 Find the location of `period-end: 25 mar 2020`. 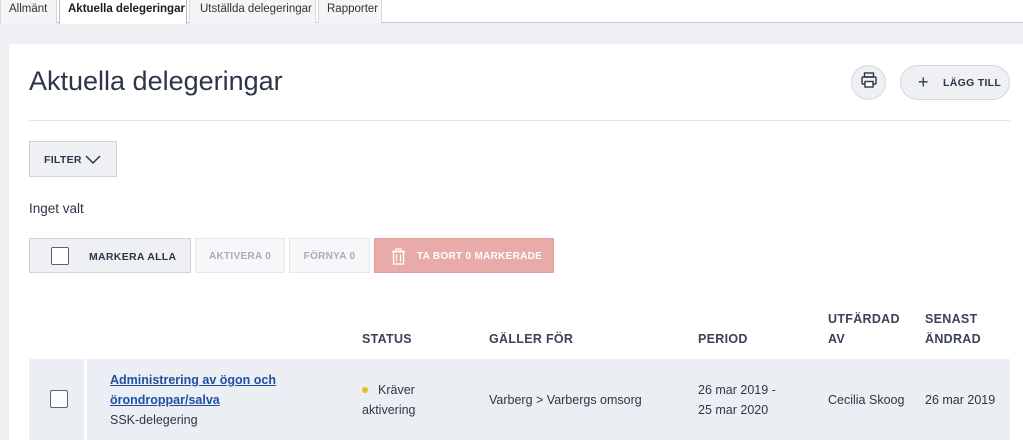

period-end: 25 mar 2020 is located at coordinates (733, 410).